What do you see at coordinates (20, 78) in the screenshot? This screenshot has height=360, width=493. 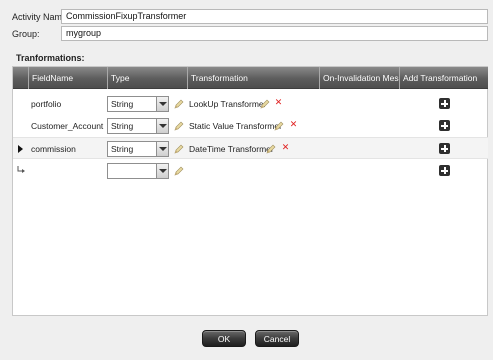 I see `header-indicator-column` at bounding box center [20, 78].